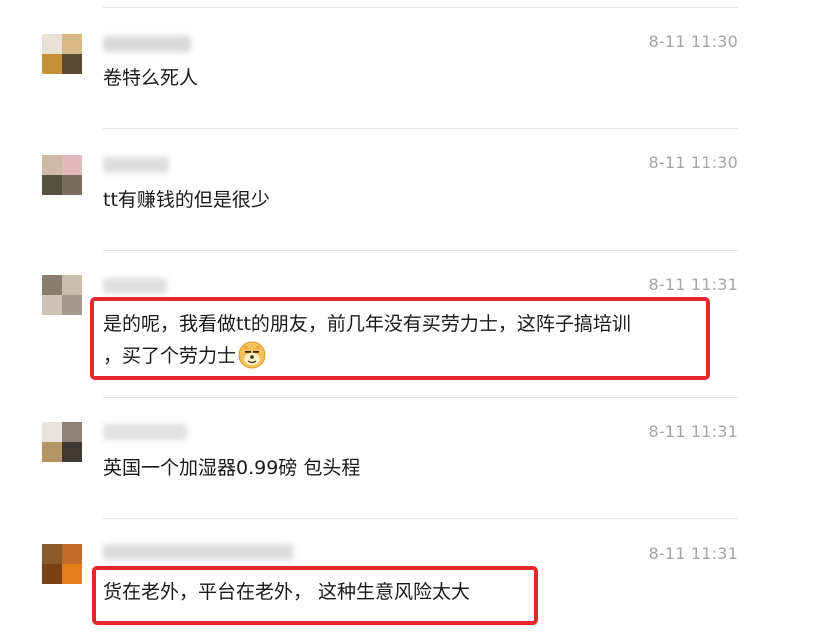 The width and height of the screenshot is (813, 639). I want to click on comment-text-continued: ，买了个劳力士, so click(184, 356).